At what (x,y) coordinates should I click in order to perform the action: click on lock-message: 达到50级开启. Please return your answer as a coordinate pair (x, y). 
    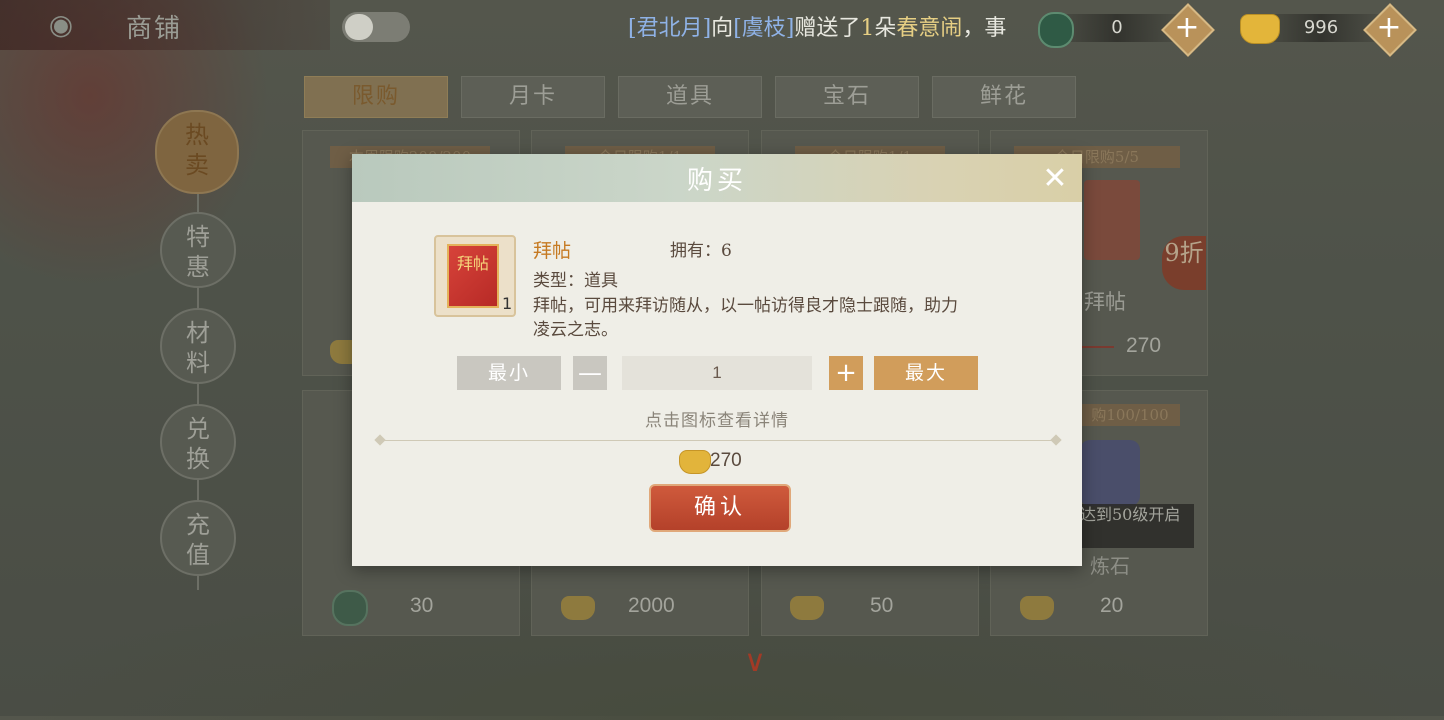
    Looking at the image, I should click on (1134, 526).